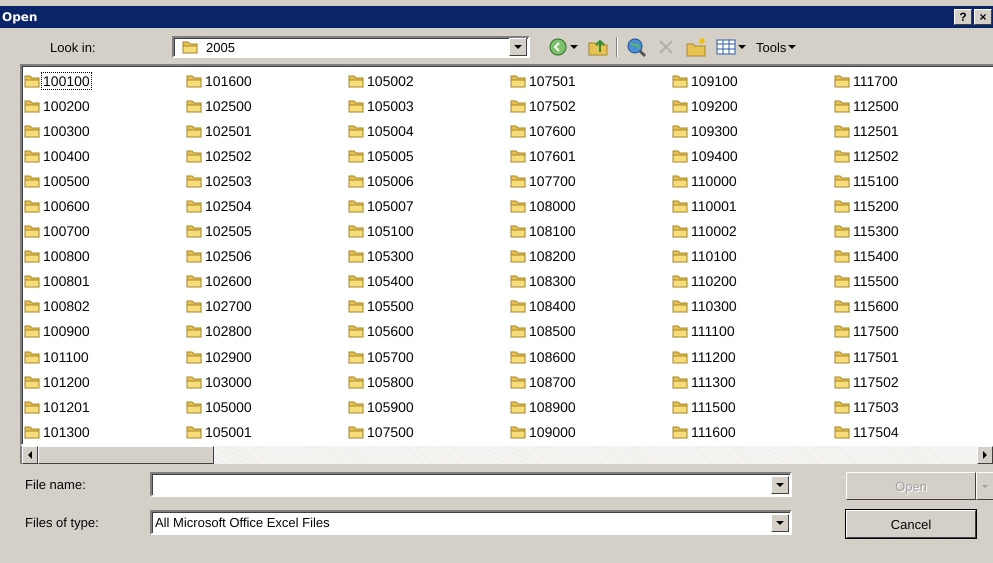 The image size is (993, 563). What do you see at coordinates (753, 281) in the screenshot?
I see `folder-item: 110200` at bounding box center [753, 281].